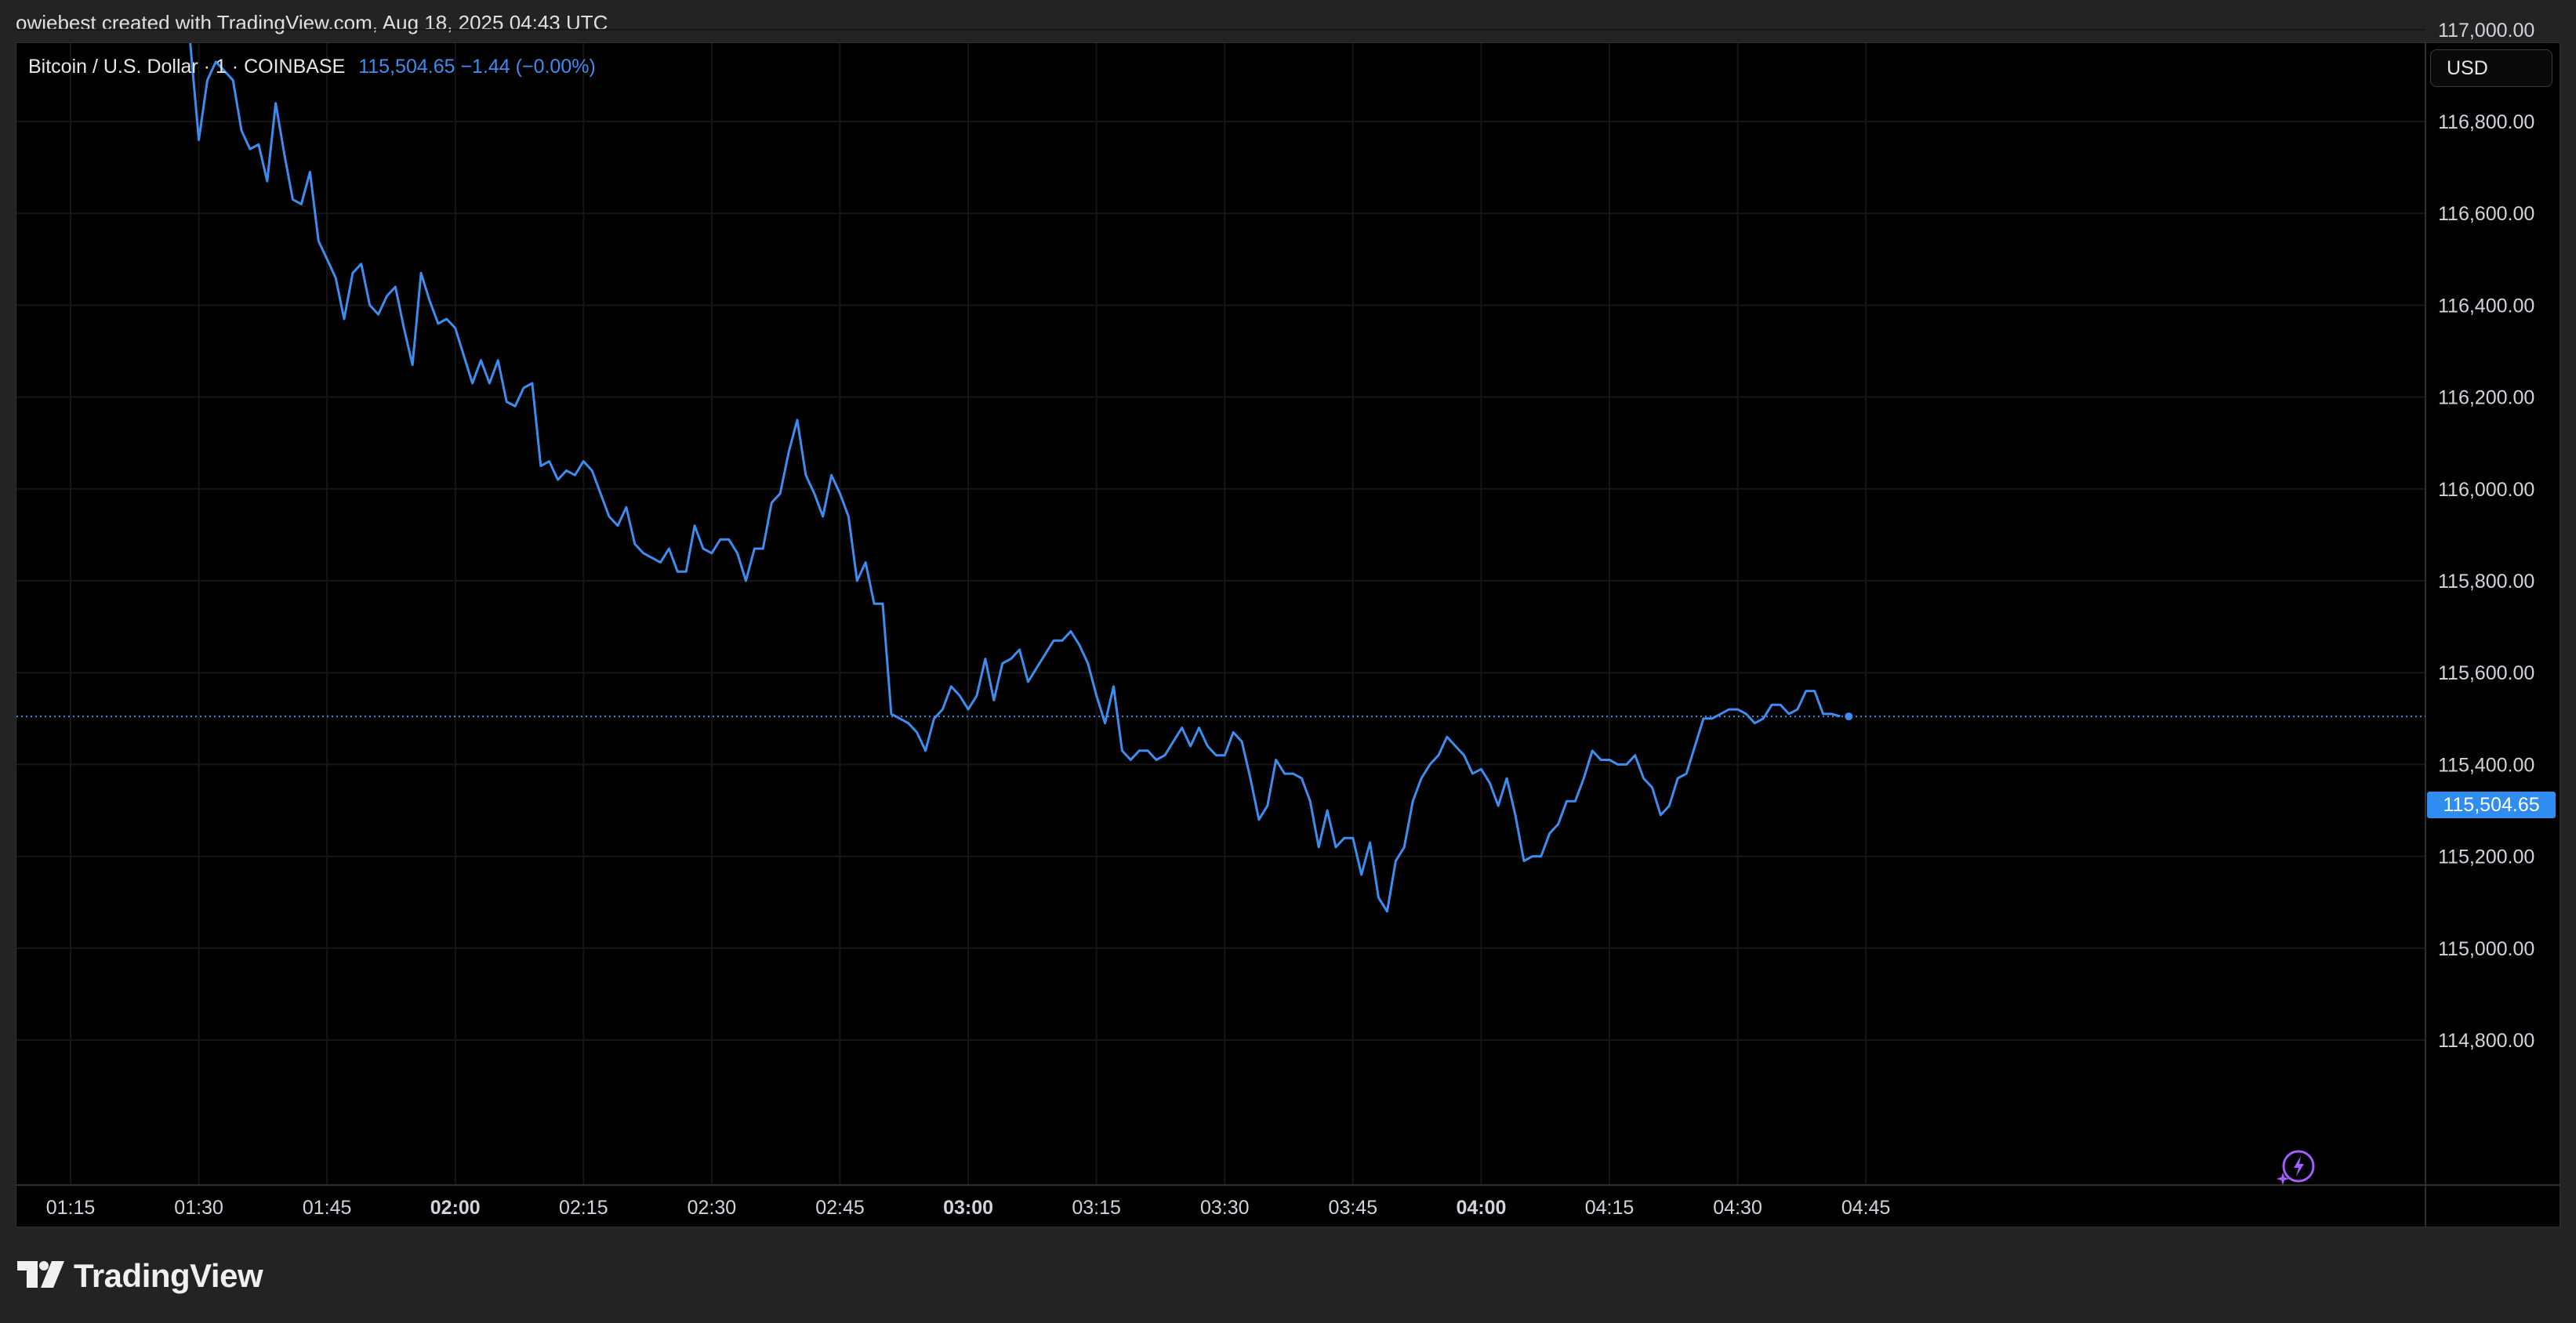 The image size is (2576, 1323). Describe the element at coordinates (2492, 805) in the screenshot. I see `last-price-tag: 115,504.65` at that location.